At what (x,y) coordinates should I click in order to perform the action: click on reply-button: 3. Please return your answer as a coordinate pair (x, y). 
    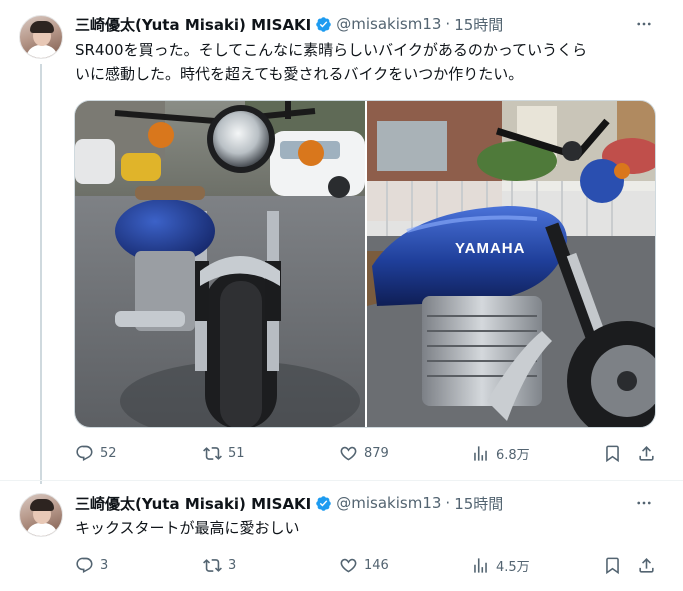
    Looking at the image, I should click on (91, 565).